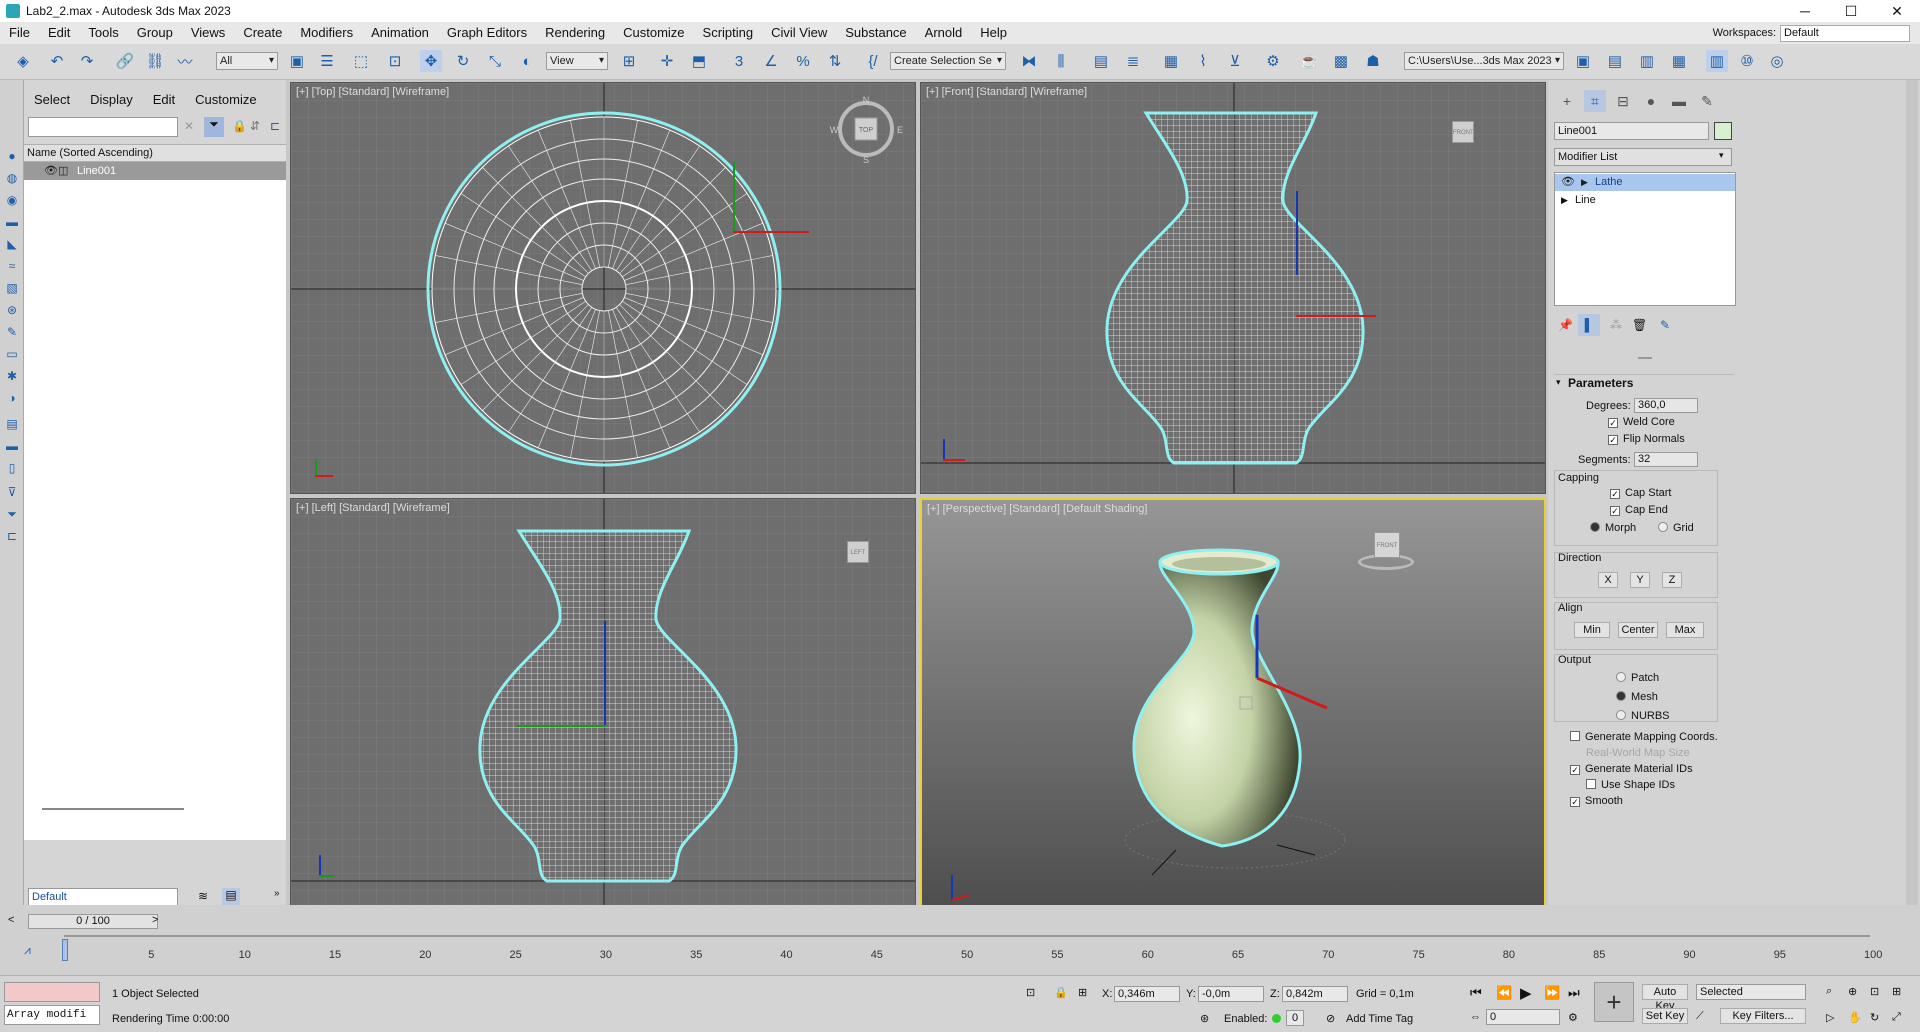 Image resolution: width=1920 pixels, height=1032 pixels. Describe the element at coordinates (1567, 101) in the screenshot. I see `create-tab-icon: +` at that location.